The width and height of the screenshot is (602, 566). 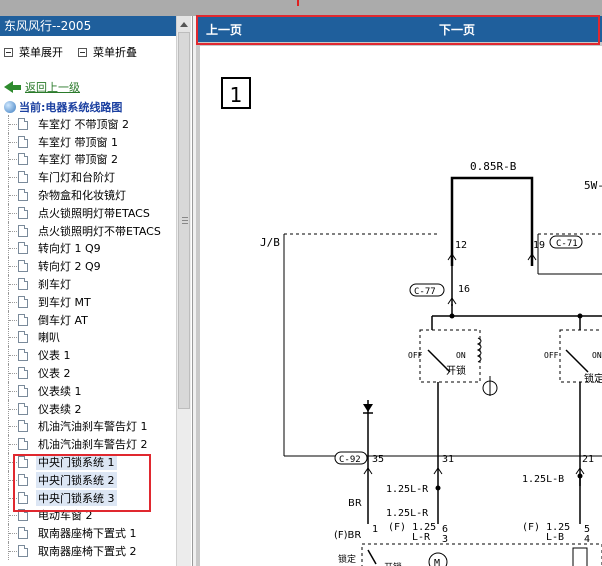 I want to click on tree-item: 中央门锁系统 2, so click(x=88, y=479).